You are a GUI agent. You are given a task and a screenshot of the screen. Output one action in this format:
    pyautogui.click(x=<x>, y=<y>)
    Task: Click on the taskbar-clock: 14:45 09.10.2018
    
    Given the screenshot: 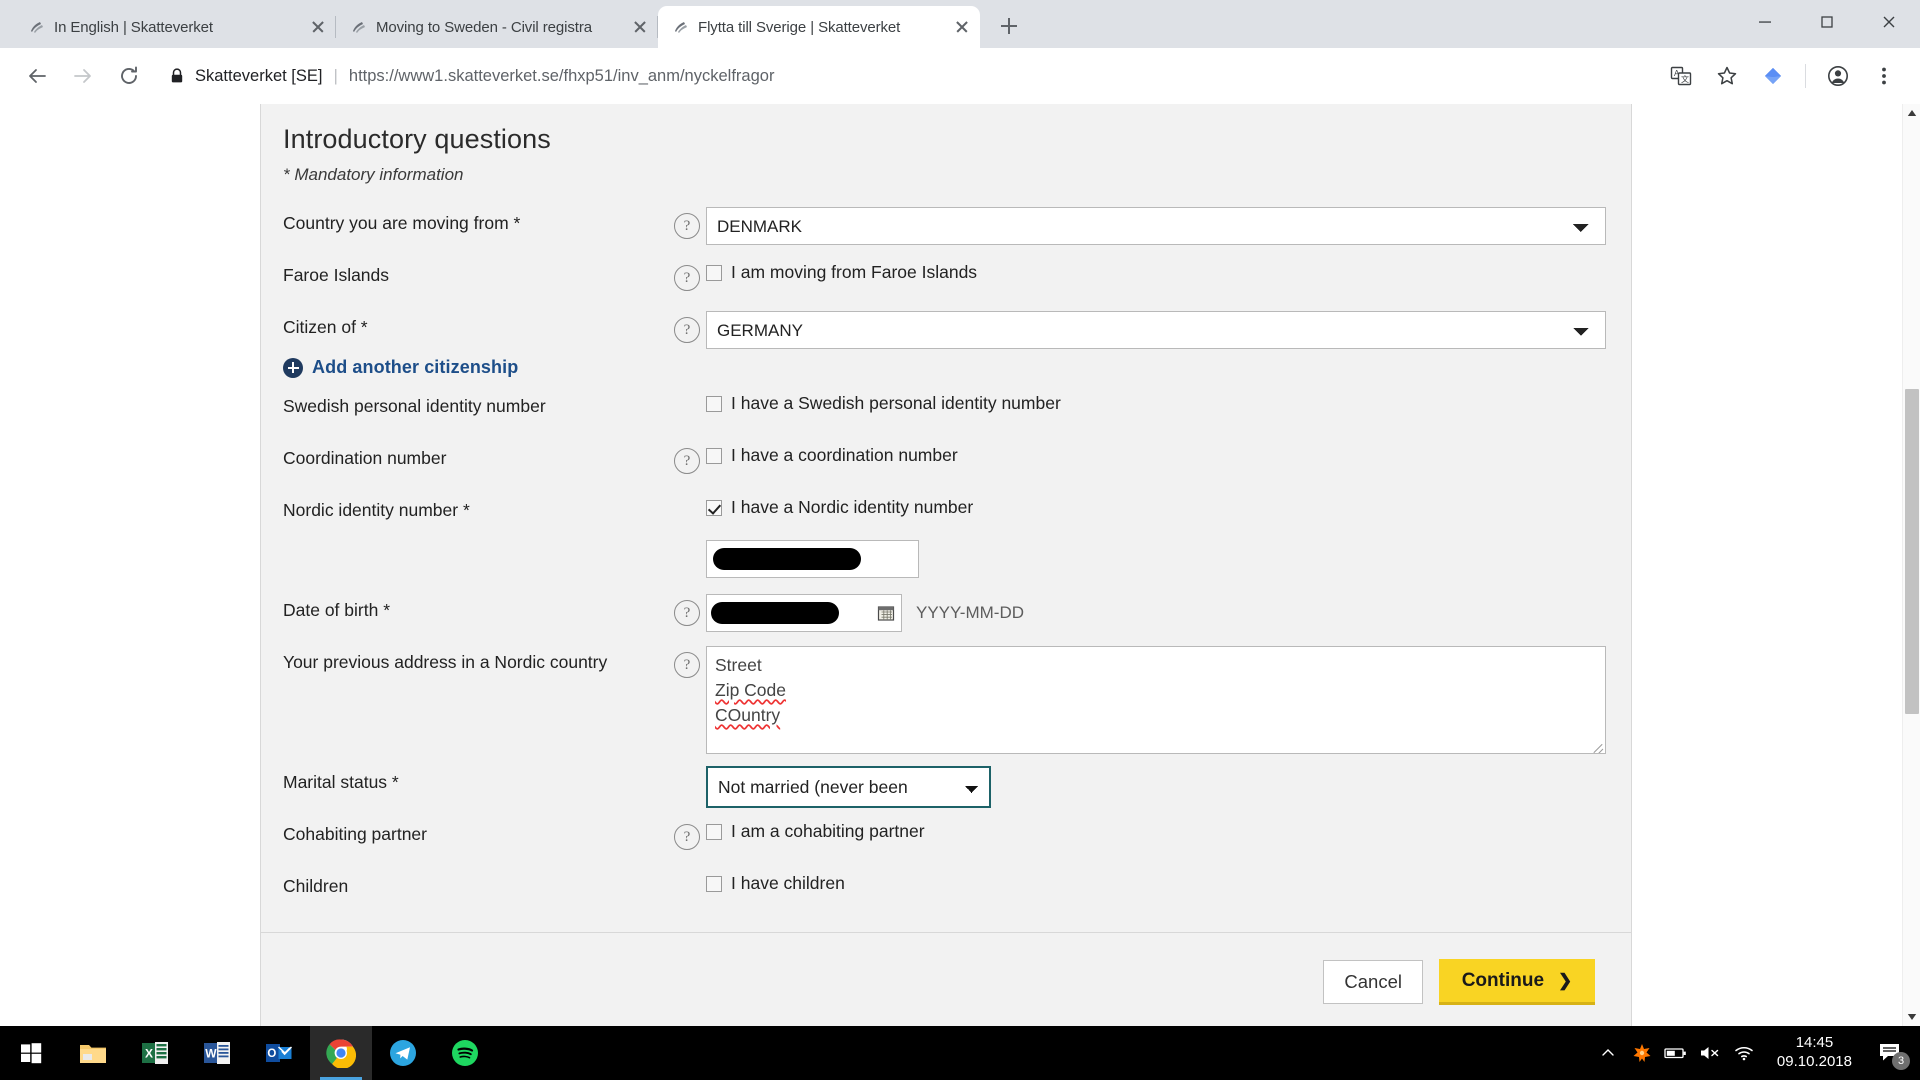 What is the action you would take?
    pyautogui.click(x=1814, y=1053)
    